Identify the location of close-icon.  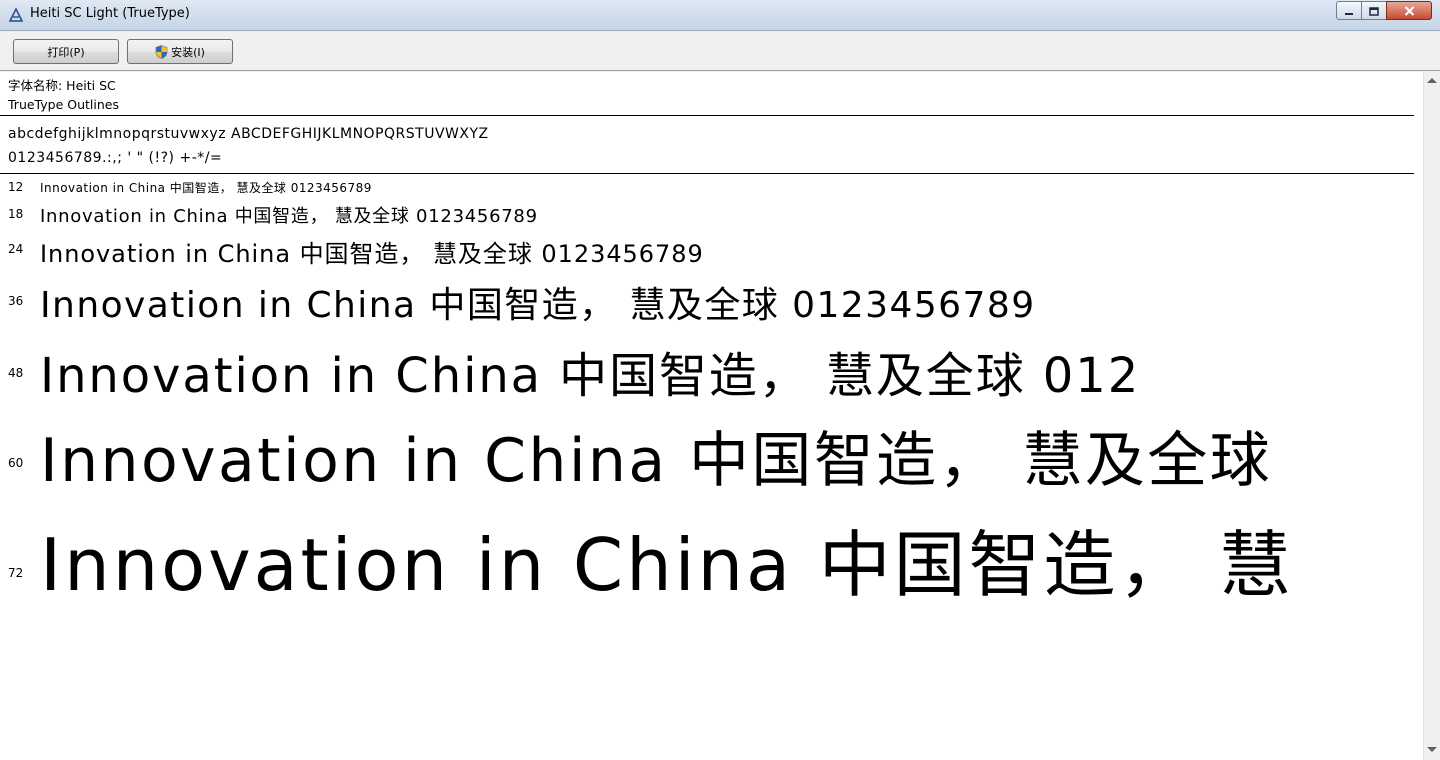
(1409, 10).